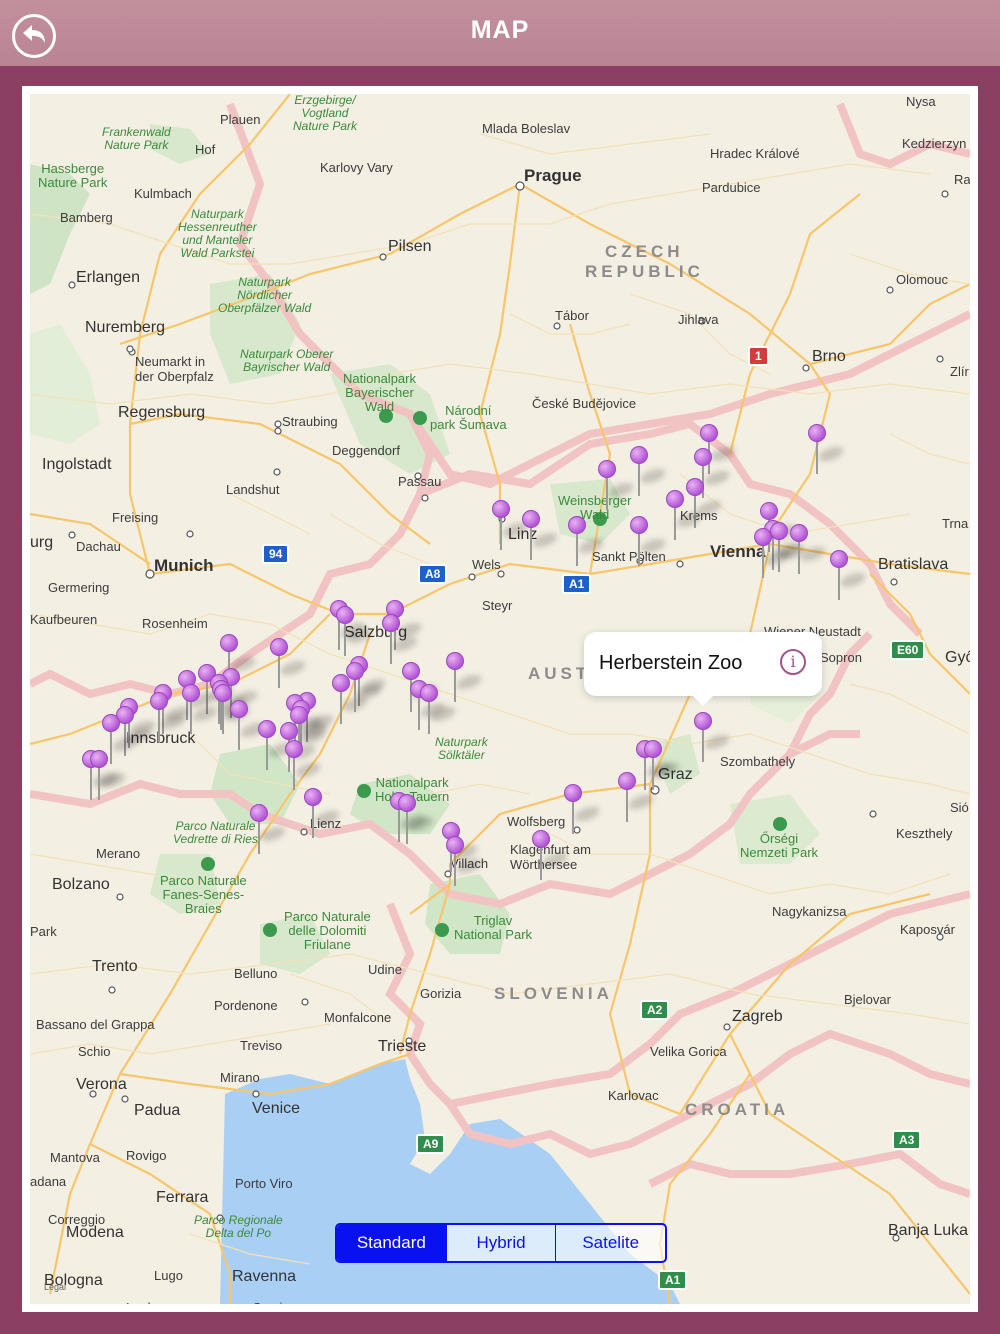 Image resolution: width=1000 pixels, height=1334 pixels. What do you see at coordinates (142, 1302) in the screenshot?
I see `map-label-imola: Imola` at bounding box center [142, 1302].